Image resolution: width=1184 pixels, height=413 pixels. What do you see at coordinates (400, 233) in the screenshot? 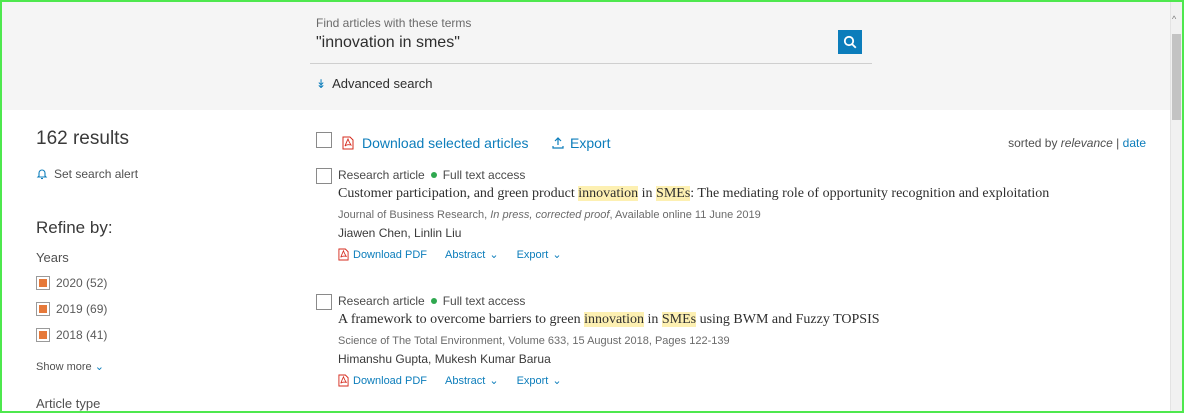
I see `result-authors: Jiawen Chen, Linlin Liu` at bounding box center [400, 233].